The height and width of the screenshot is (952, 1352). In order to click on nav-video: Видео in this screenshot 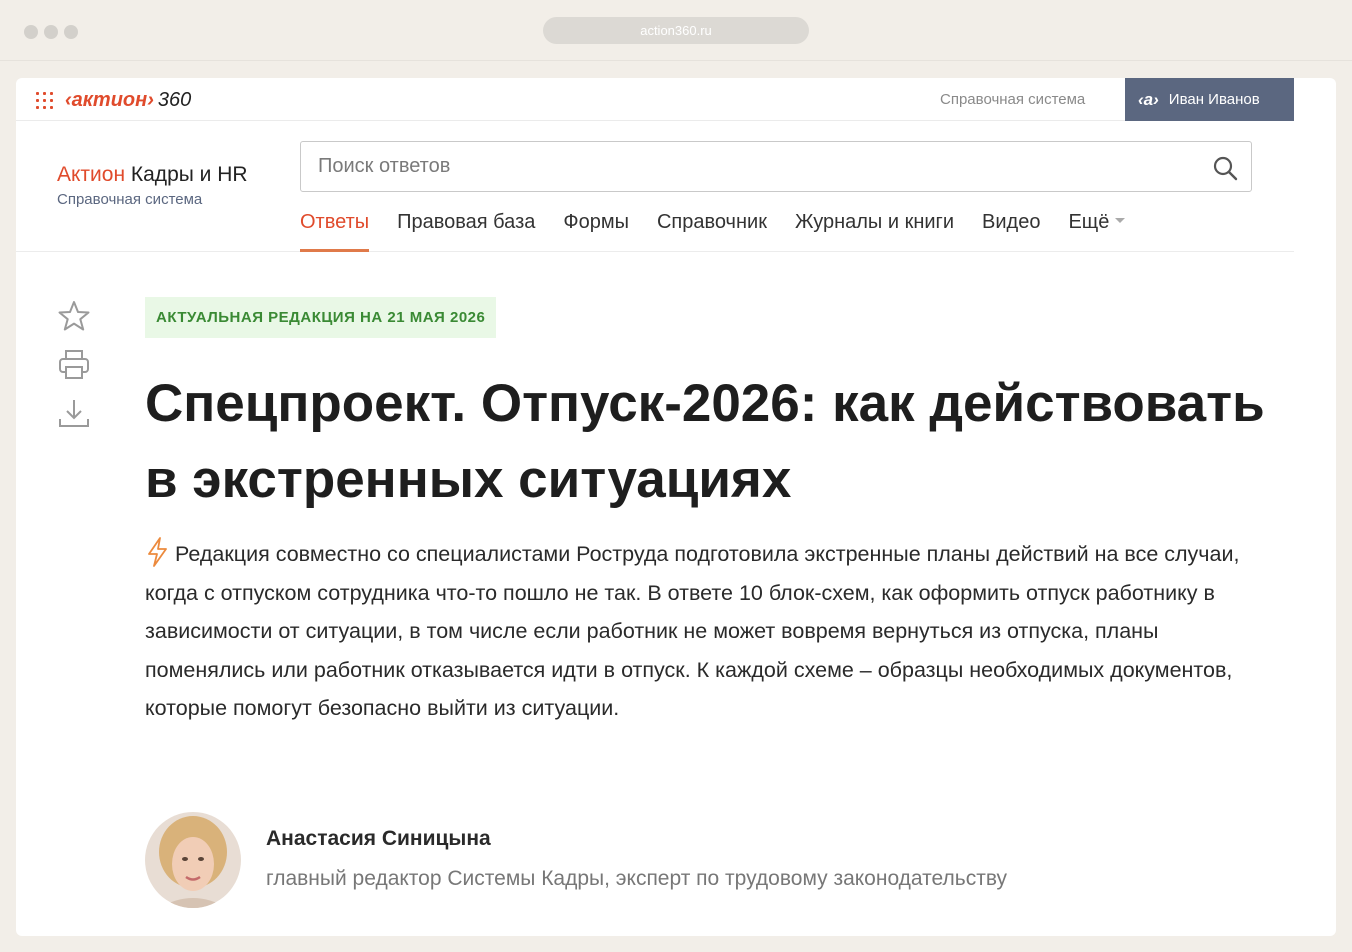, I will do `click(1011, 231)`.